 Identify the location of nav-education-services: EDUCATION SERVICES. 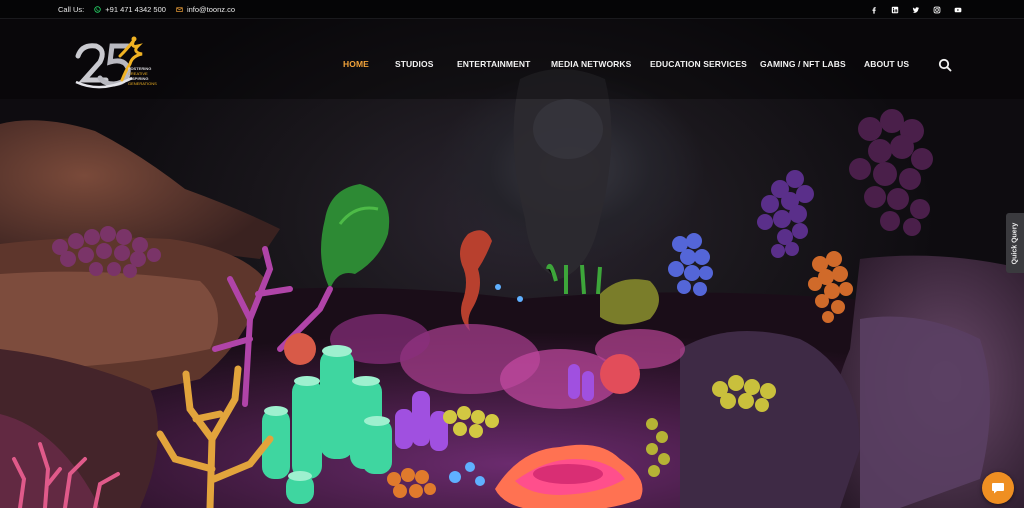
(698, 64).